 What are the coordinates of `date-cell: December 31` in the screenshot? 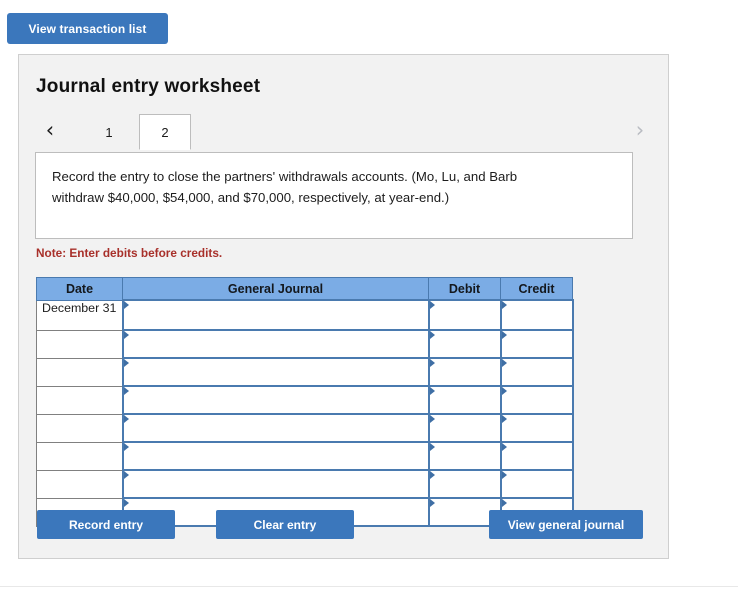 It's located at (79, 315).